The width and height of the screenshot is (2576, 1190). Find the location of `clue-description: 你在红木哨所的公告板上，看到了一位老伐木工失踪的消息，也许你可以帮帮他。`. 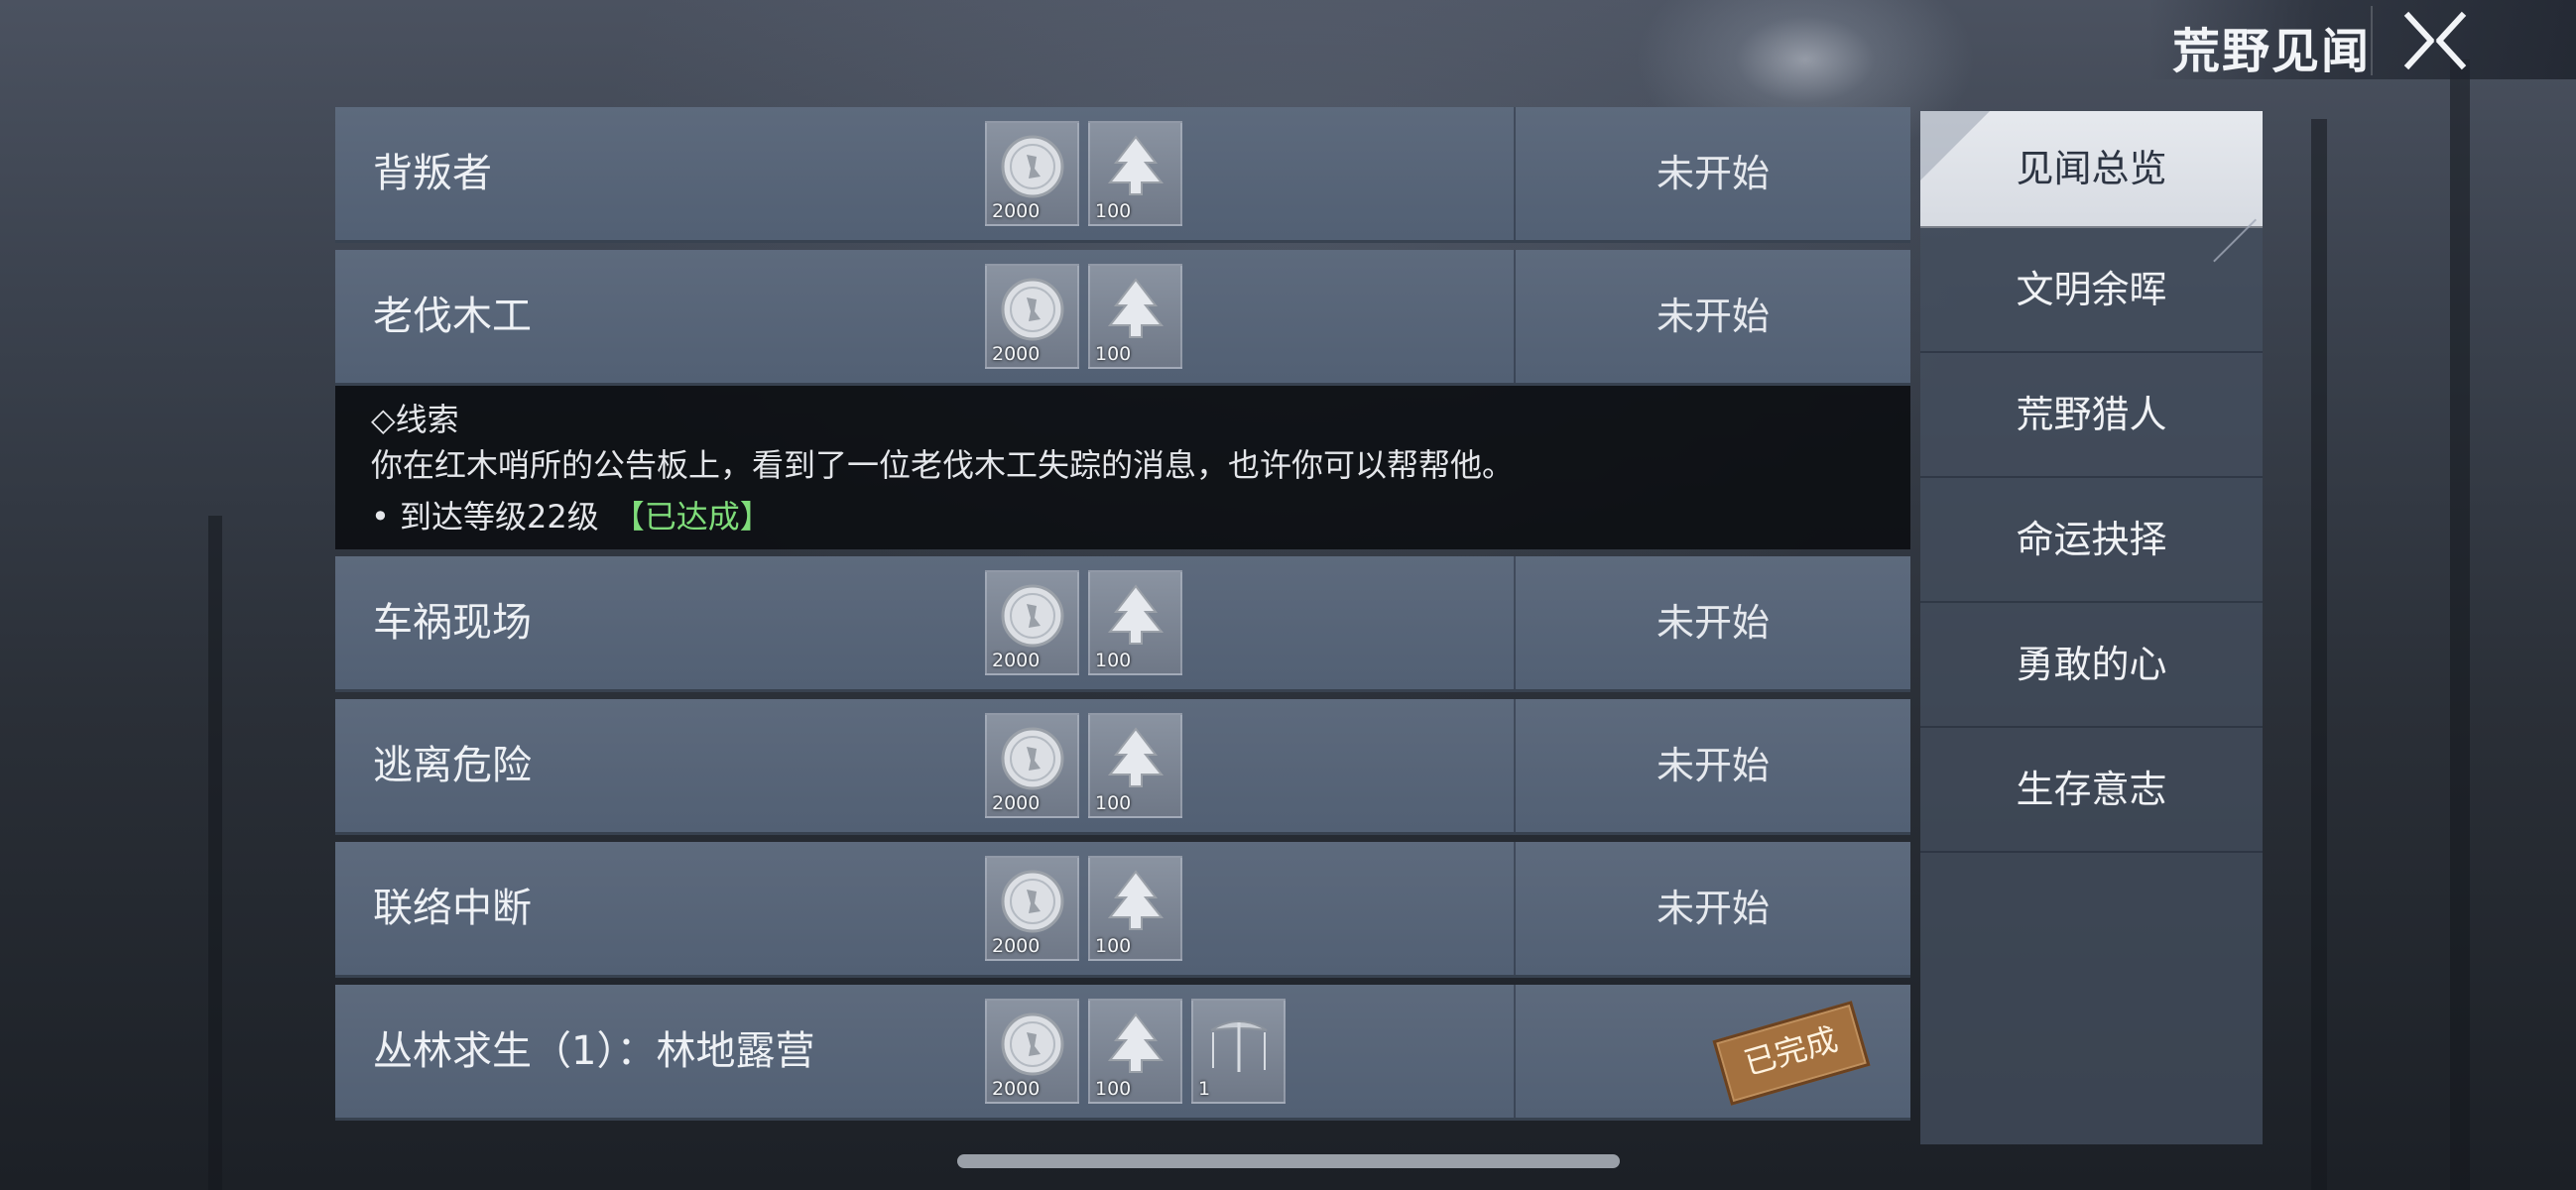

clue-description: 你在红木哨所的公告板上，看到了一位老伐木工失踪的消息，也许你可以帮帮他。 is located at coordinates (943, 465).